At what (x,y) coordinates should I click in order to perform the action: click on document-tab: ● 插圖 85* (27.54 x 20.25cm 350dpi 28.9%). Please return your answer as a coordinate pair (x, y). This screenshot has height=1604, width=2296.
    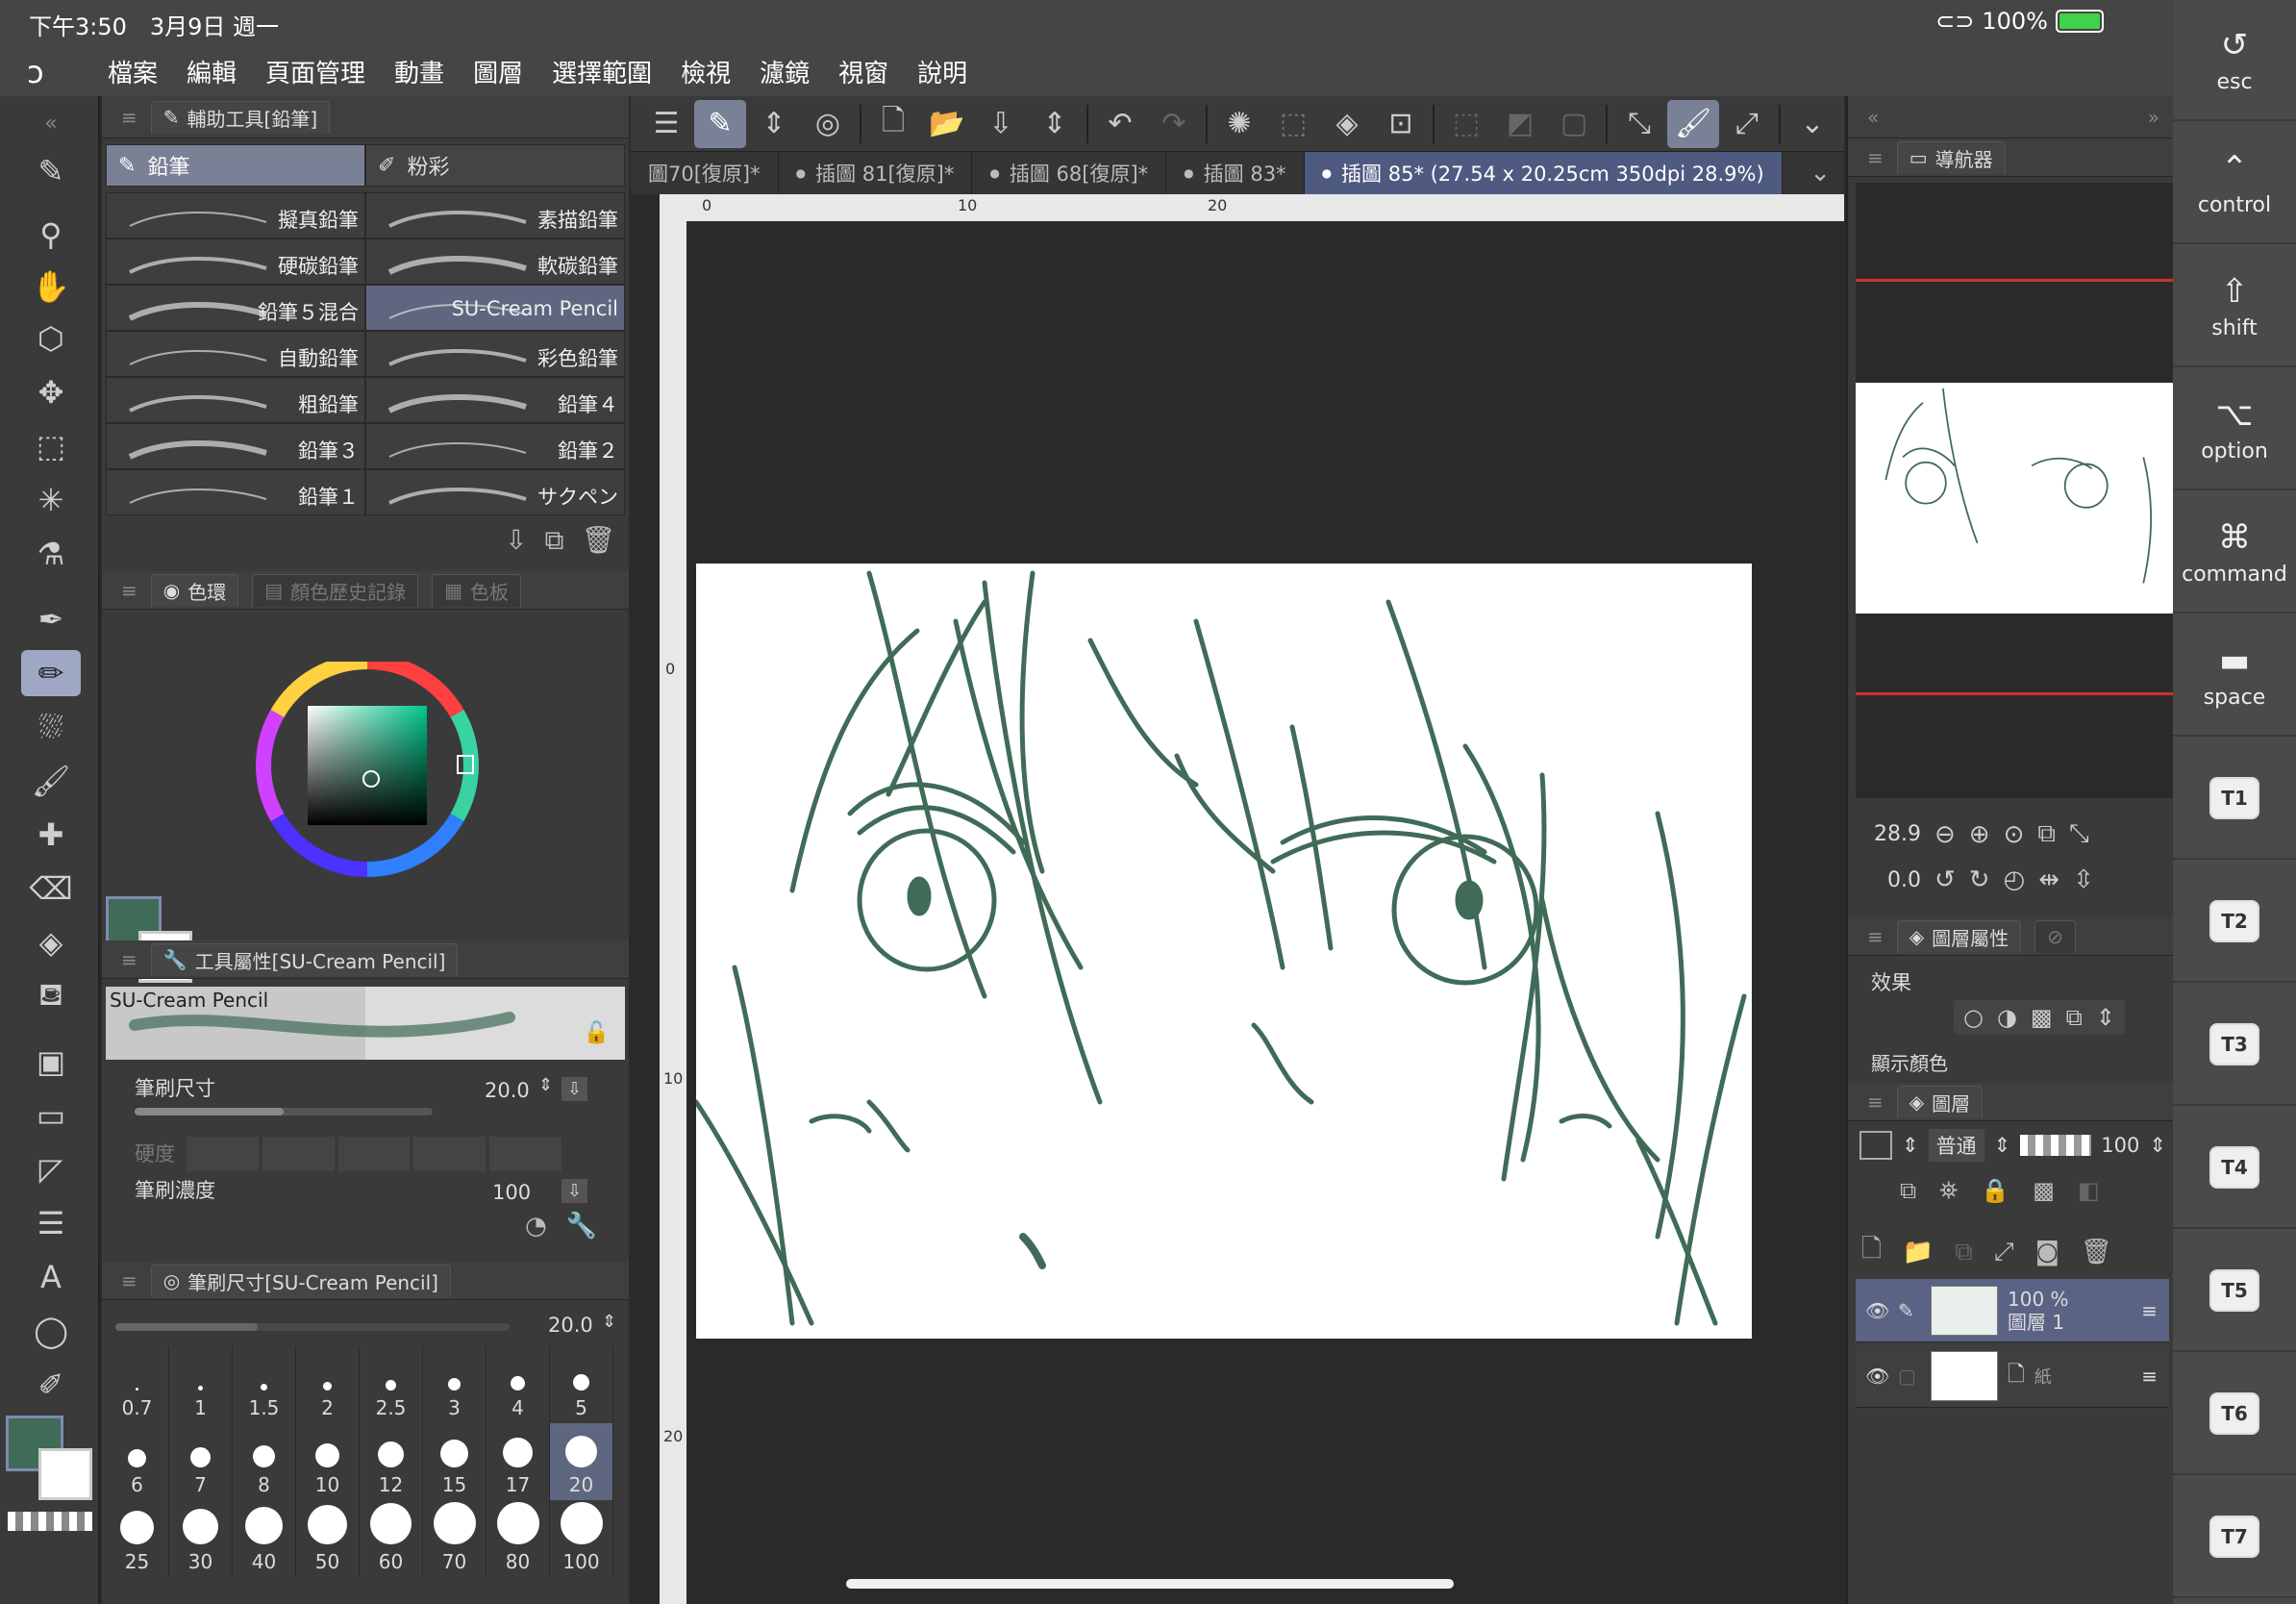
    Looking at the image, I should click on (1543, 173).